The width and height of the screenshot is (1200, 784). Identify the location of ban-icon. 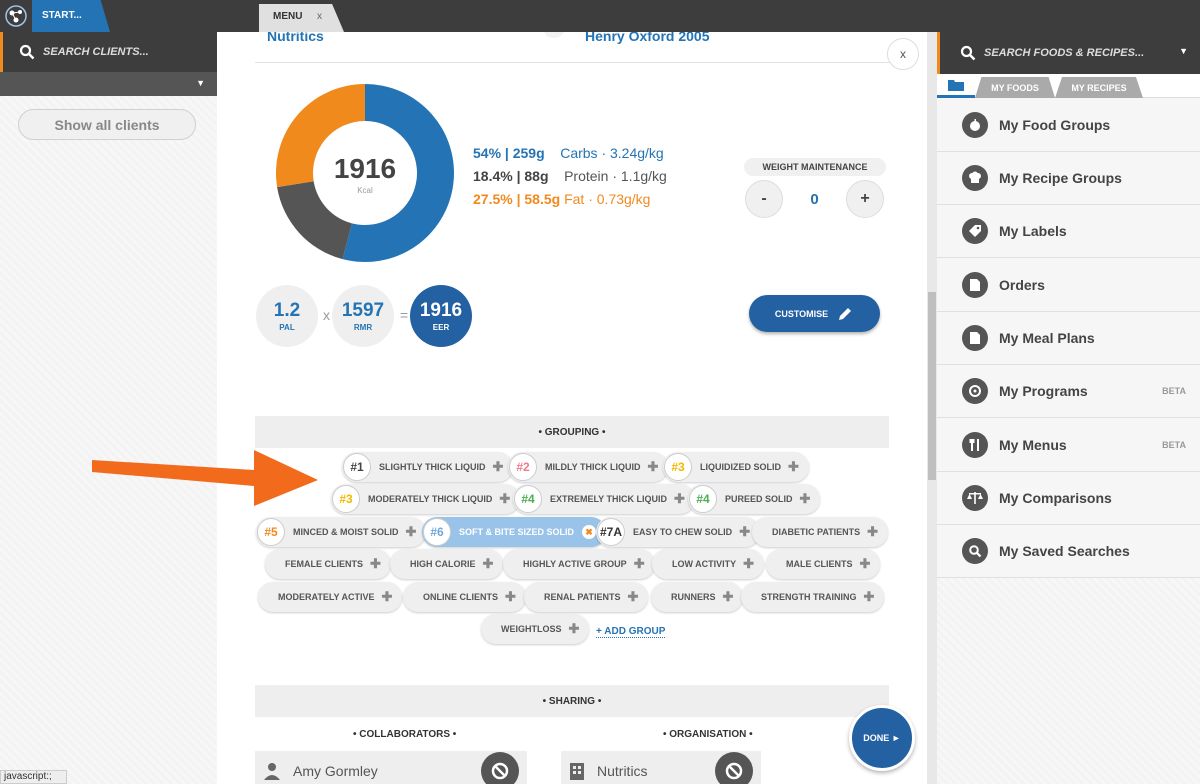
(500, 771).